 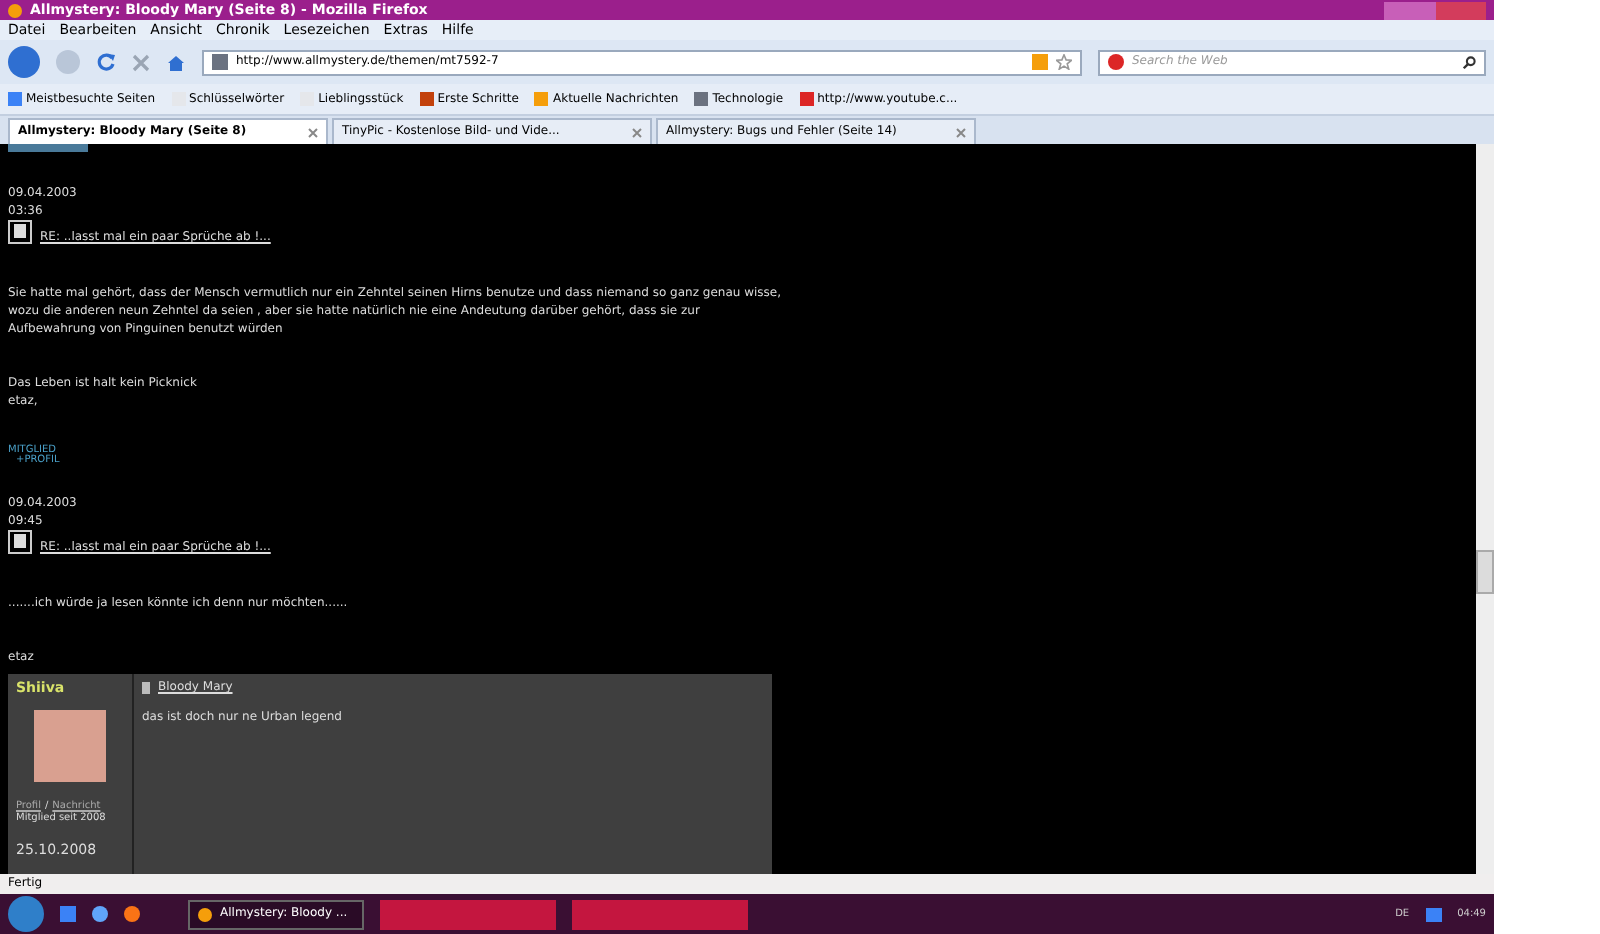 What do you see at coordinates (24, 62) in the screenshot?
I see `back-button` at bounding box center [24, 62].